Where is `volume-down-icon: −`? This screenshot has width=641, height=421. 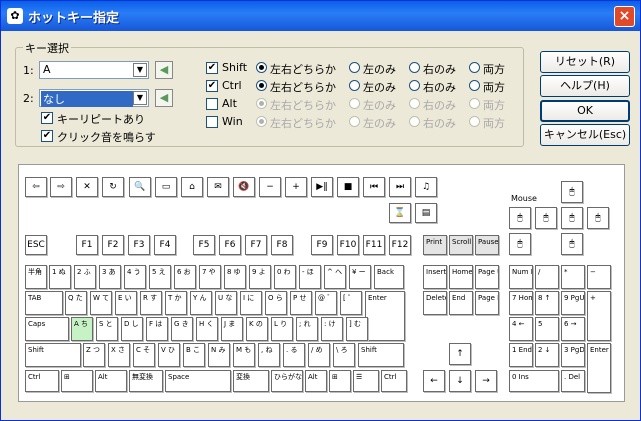
volume-down-icon: − is located at coordinates (270, 187).